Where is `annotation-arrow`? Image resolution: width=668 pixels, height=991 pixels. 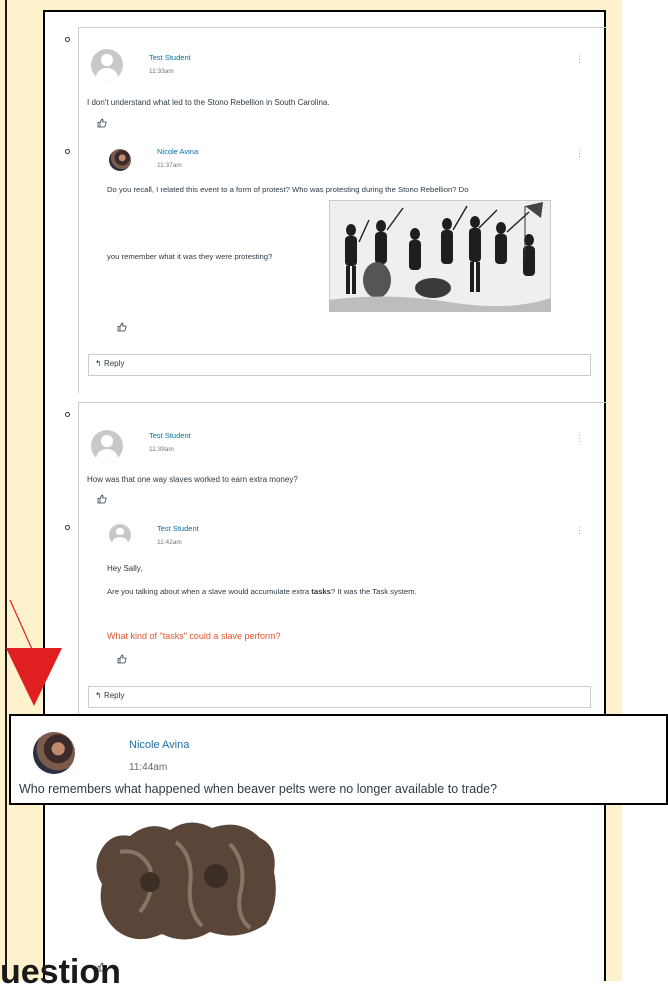 annotation-arrow is located at coordinates (34, 653).